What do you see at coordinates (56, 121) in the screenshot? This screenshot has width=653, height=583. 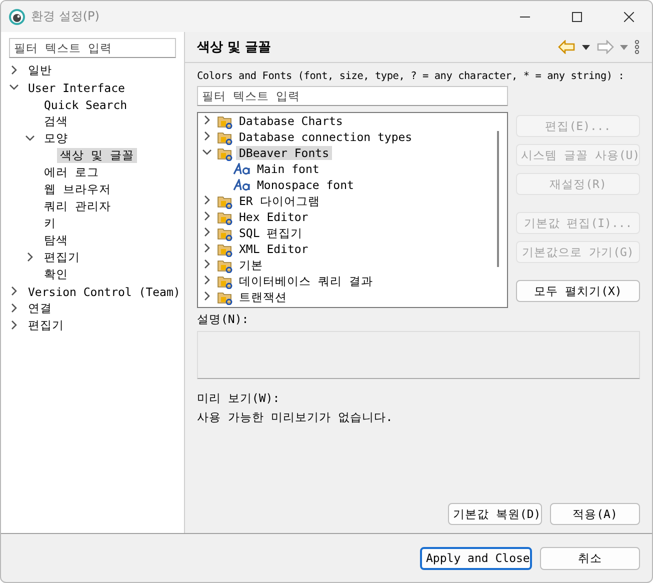 I see `tree-item: 검색` at bounding box center [56, 121].